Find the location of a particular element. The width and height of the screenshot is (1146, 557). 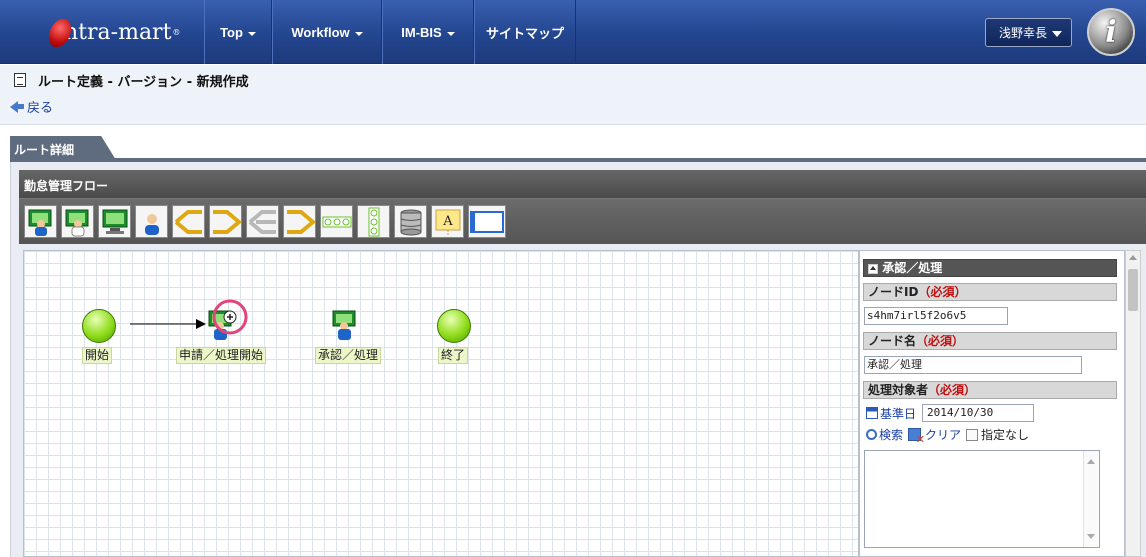

base-date-input: 2014/10/30 is located at coordinates (978, 413).